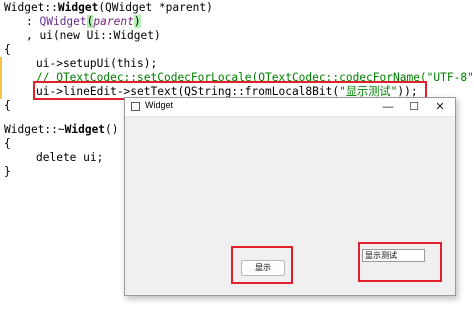  I want to click on code-token: Widget::~, so click(34, 129).